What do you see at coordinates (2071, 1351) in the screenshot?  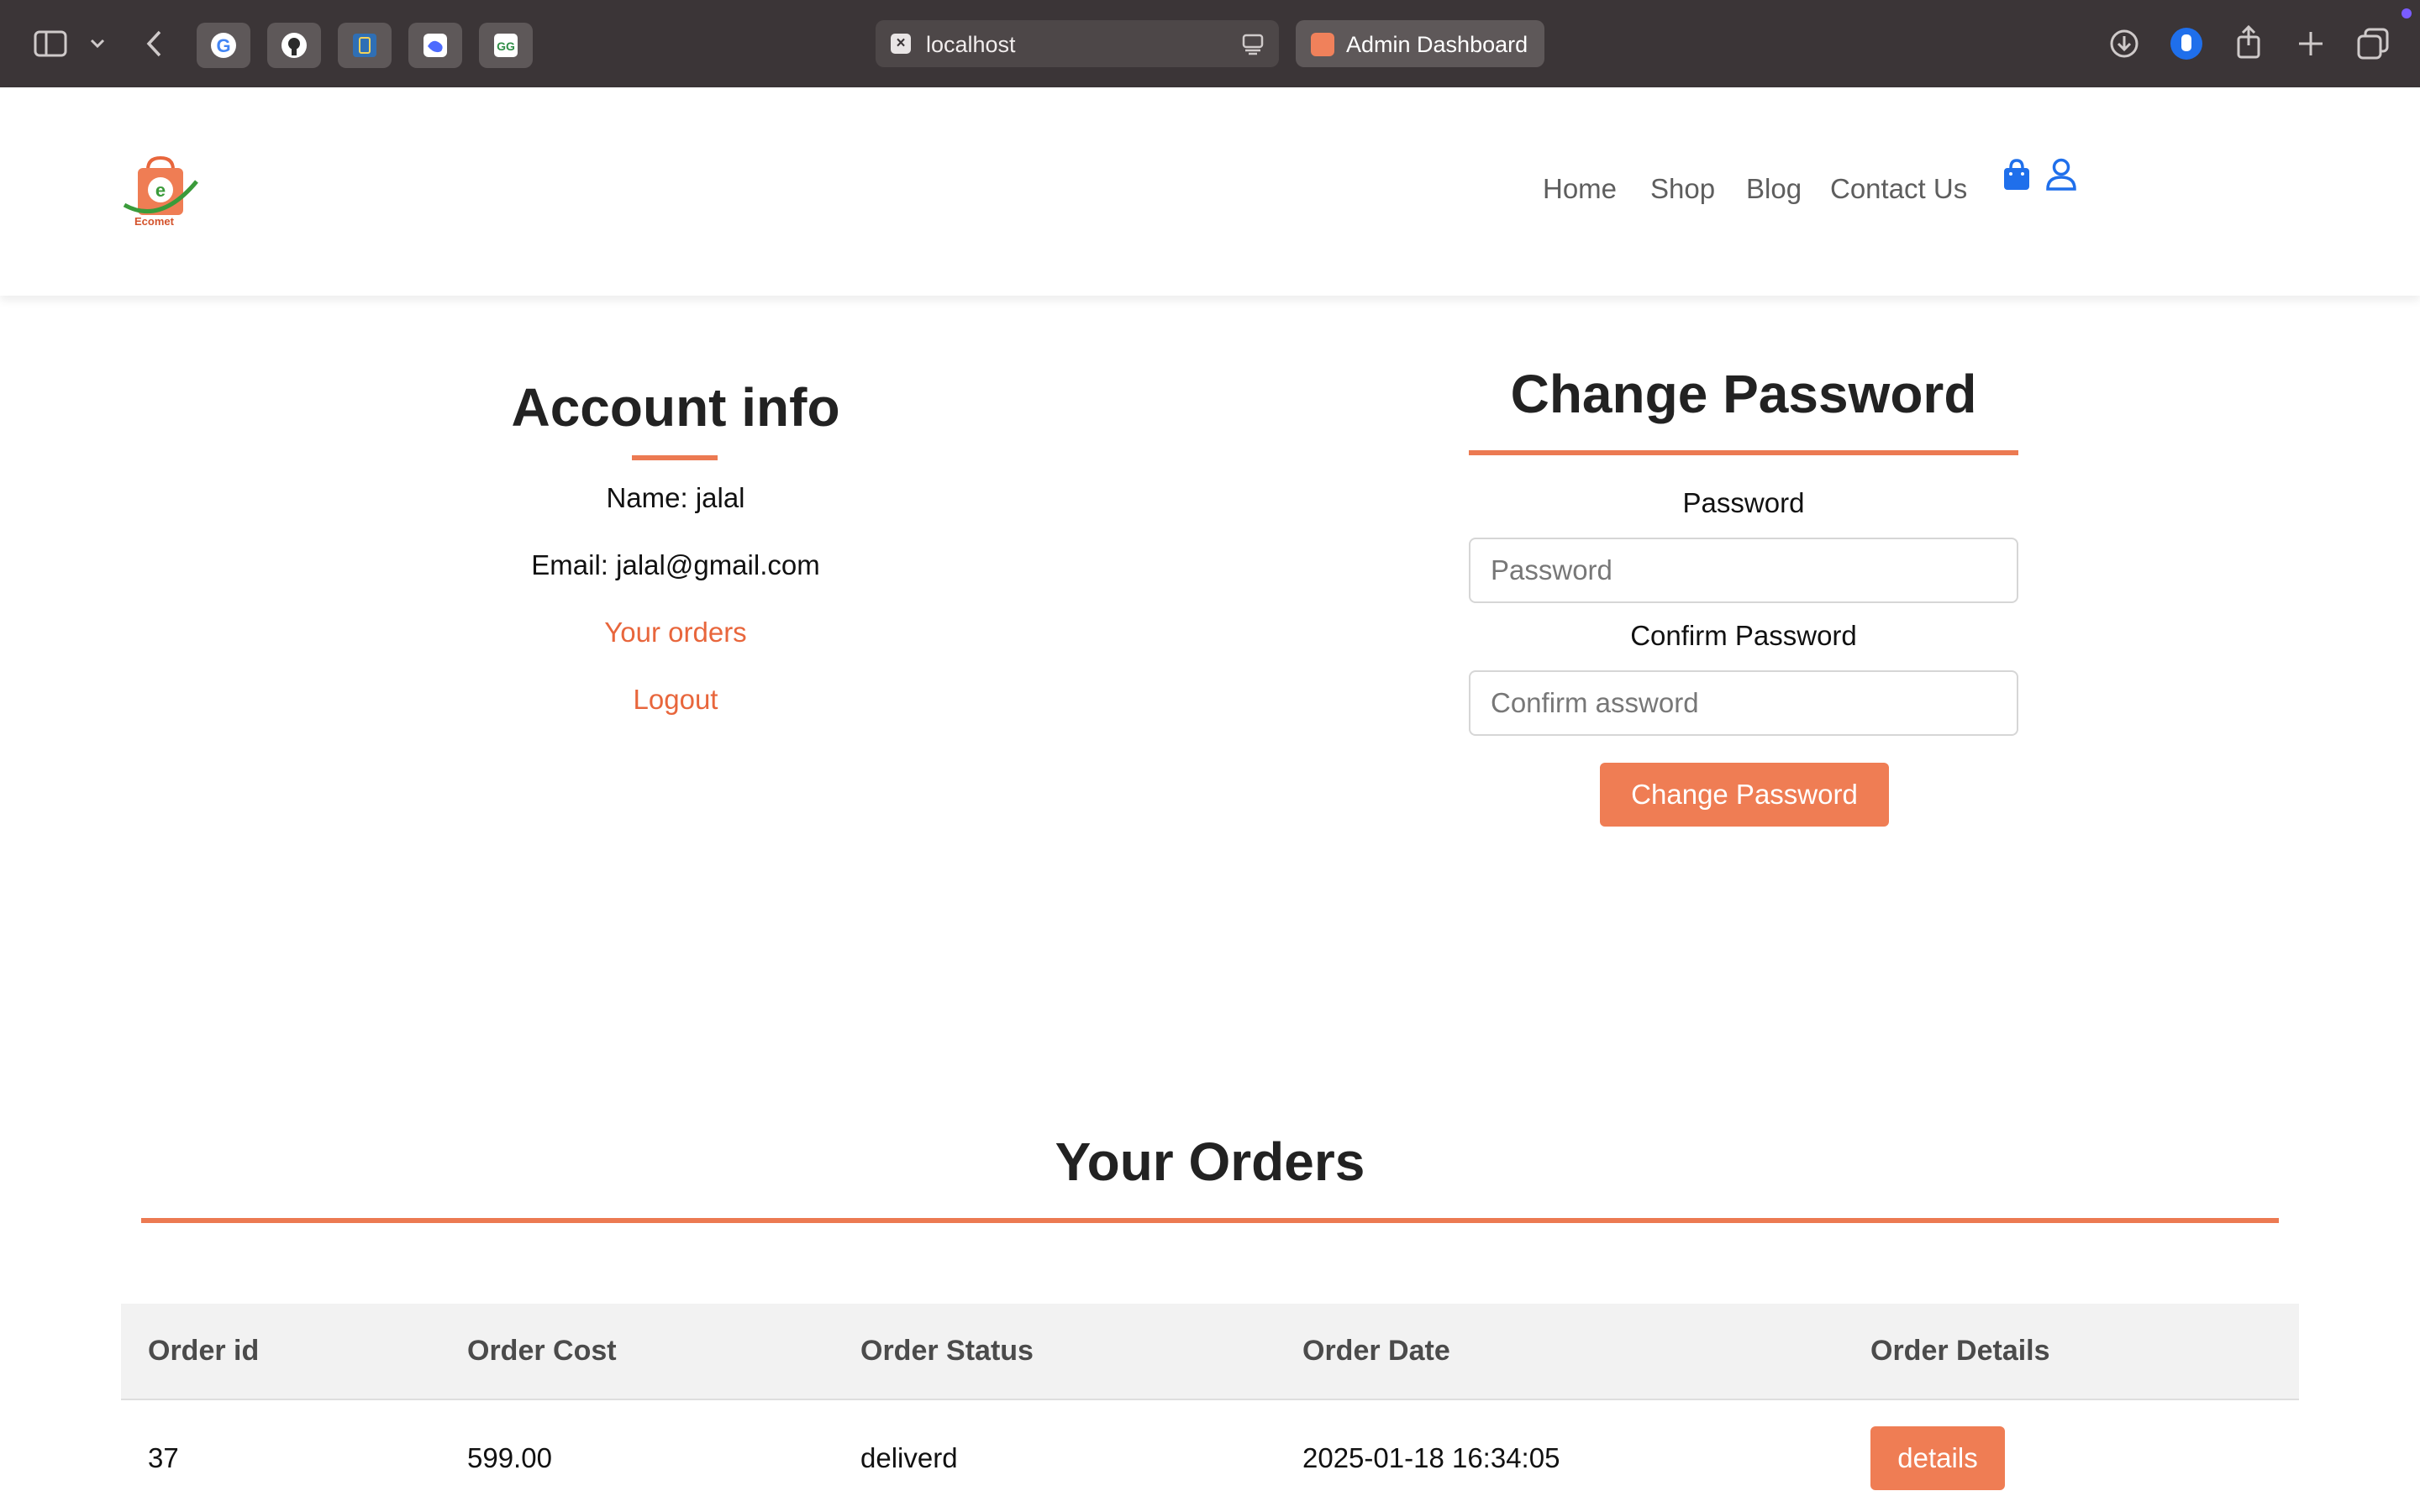 I see `column-header-order-details: Order Details` at bounding box center [2071, 1351].